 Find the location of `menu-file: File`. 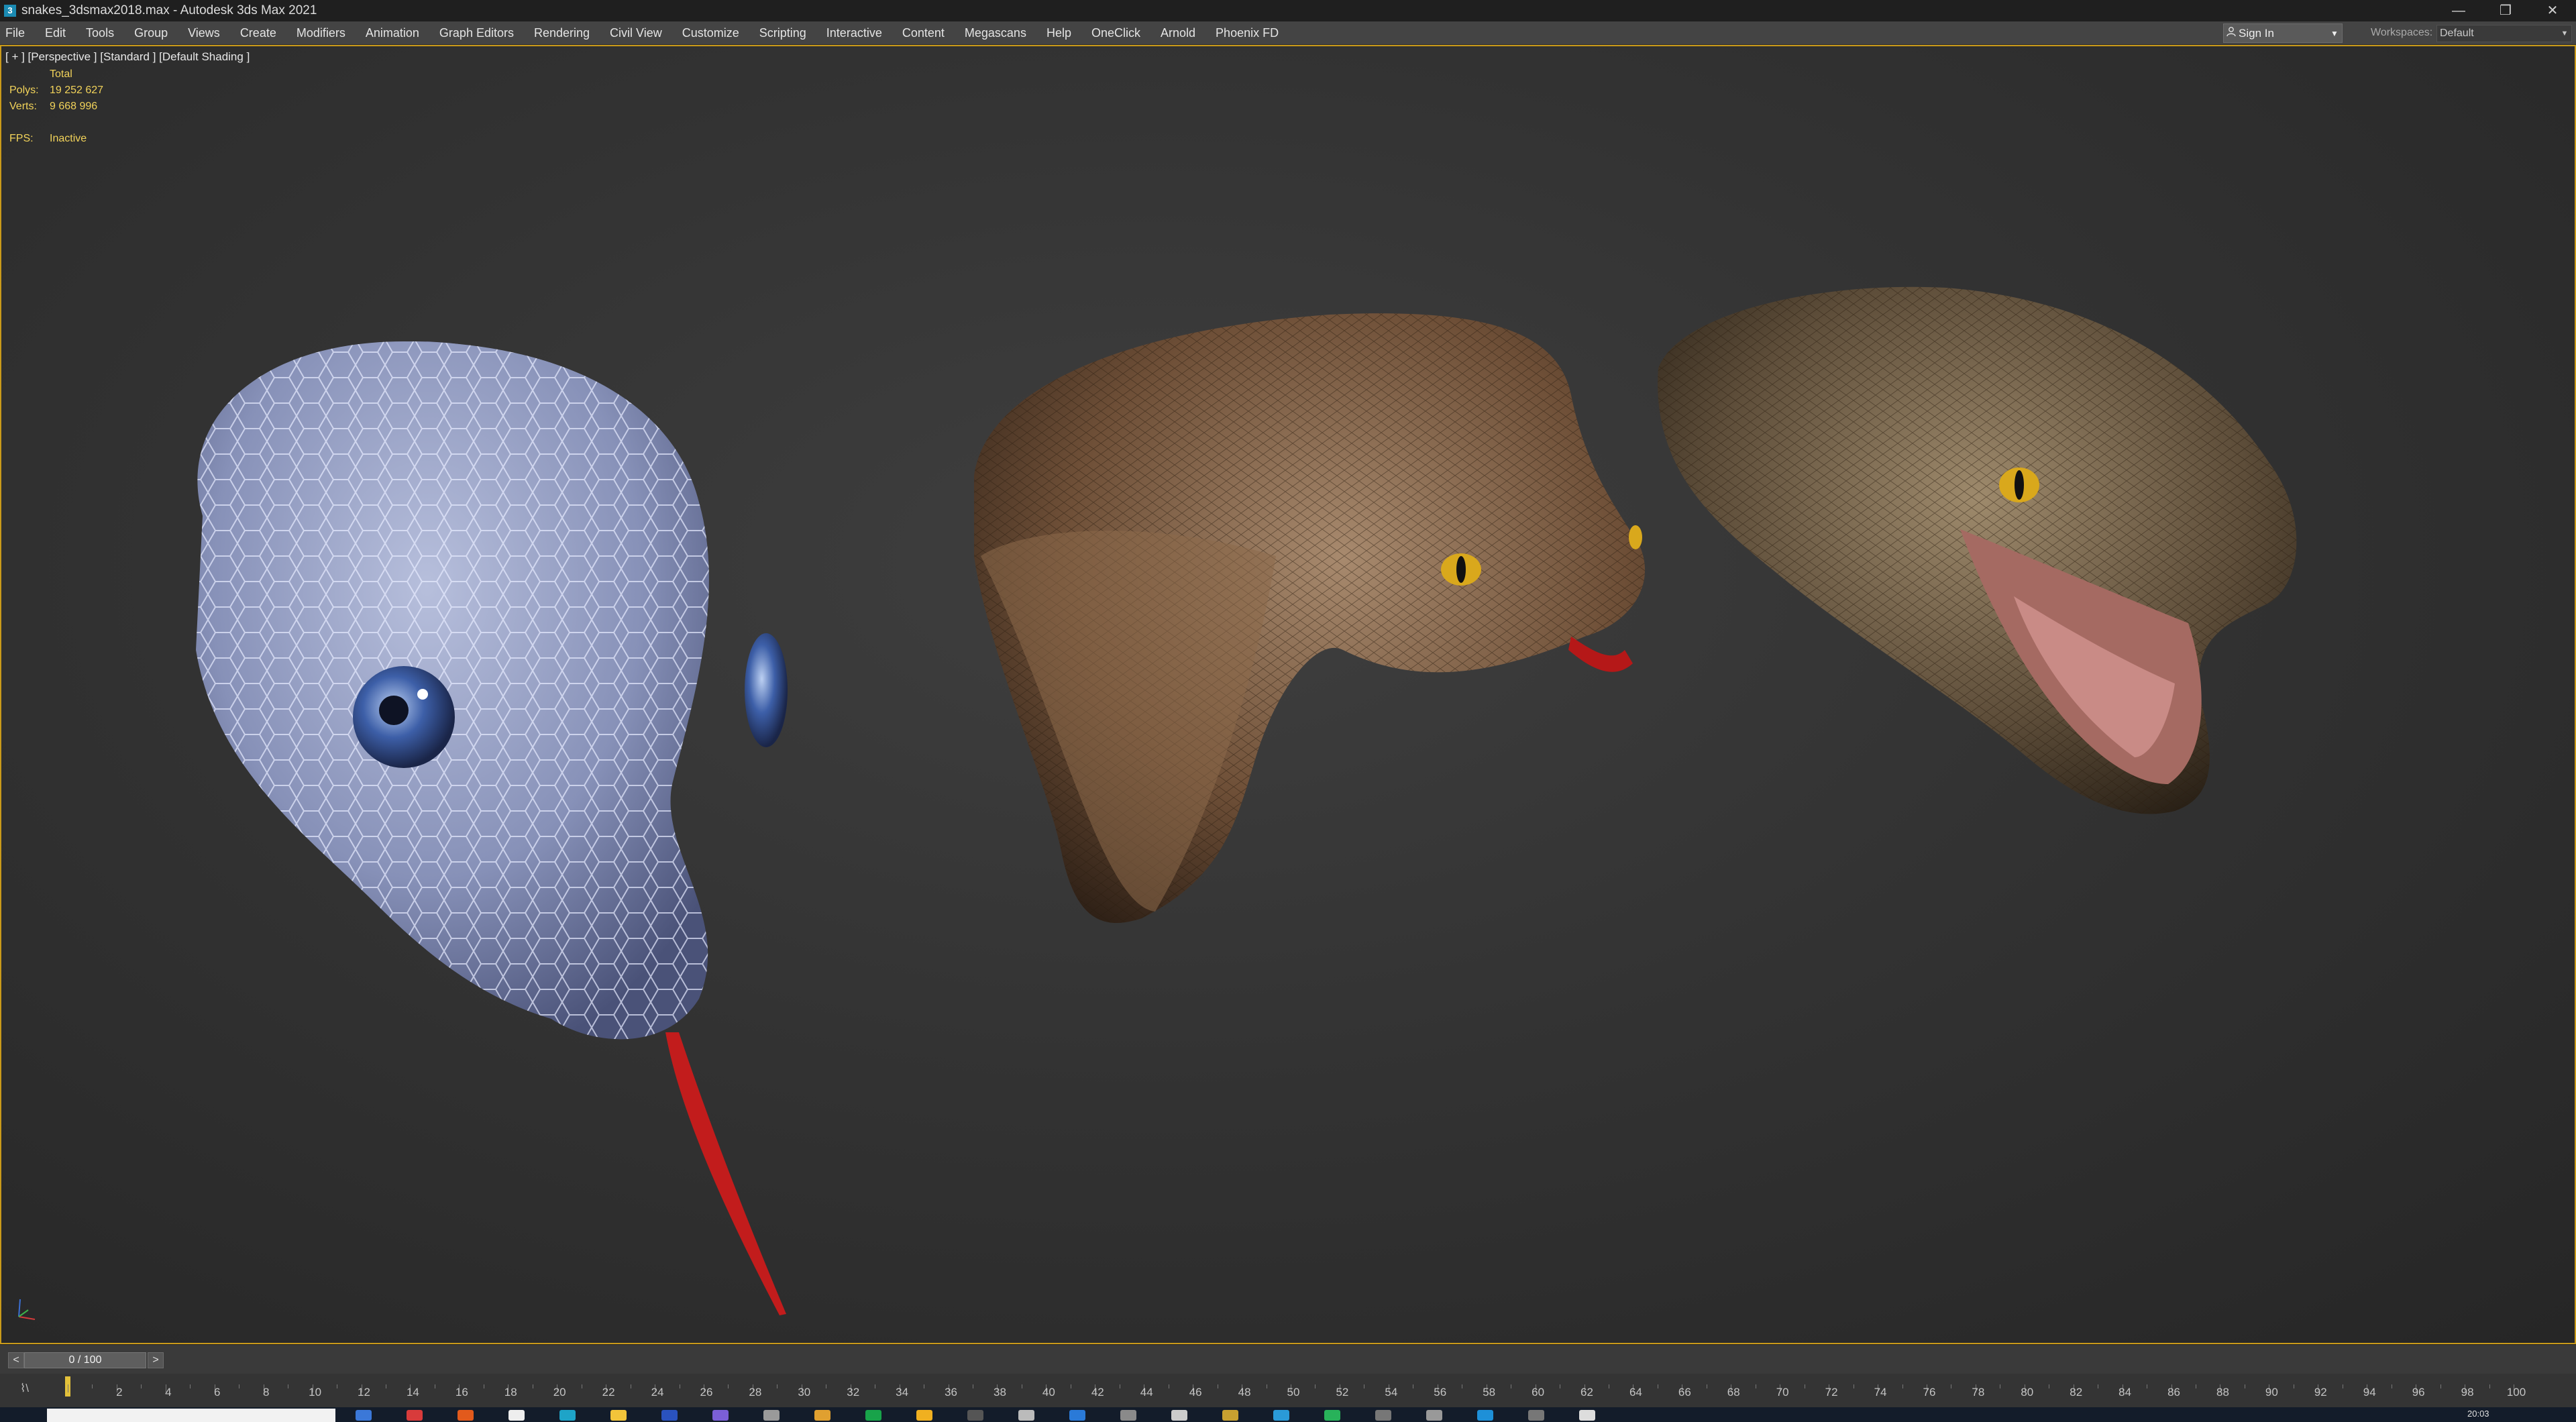

menu-file: File is located at coordinates (15, 33).